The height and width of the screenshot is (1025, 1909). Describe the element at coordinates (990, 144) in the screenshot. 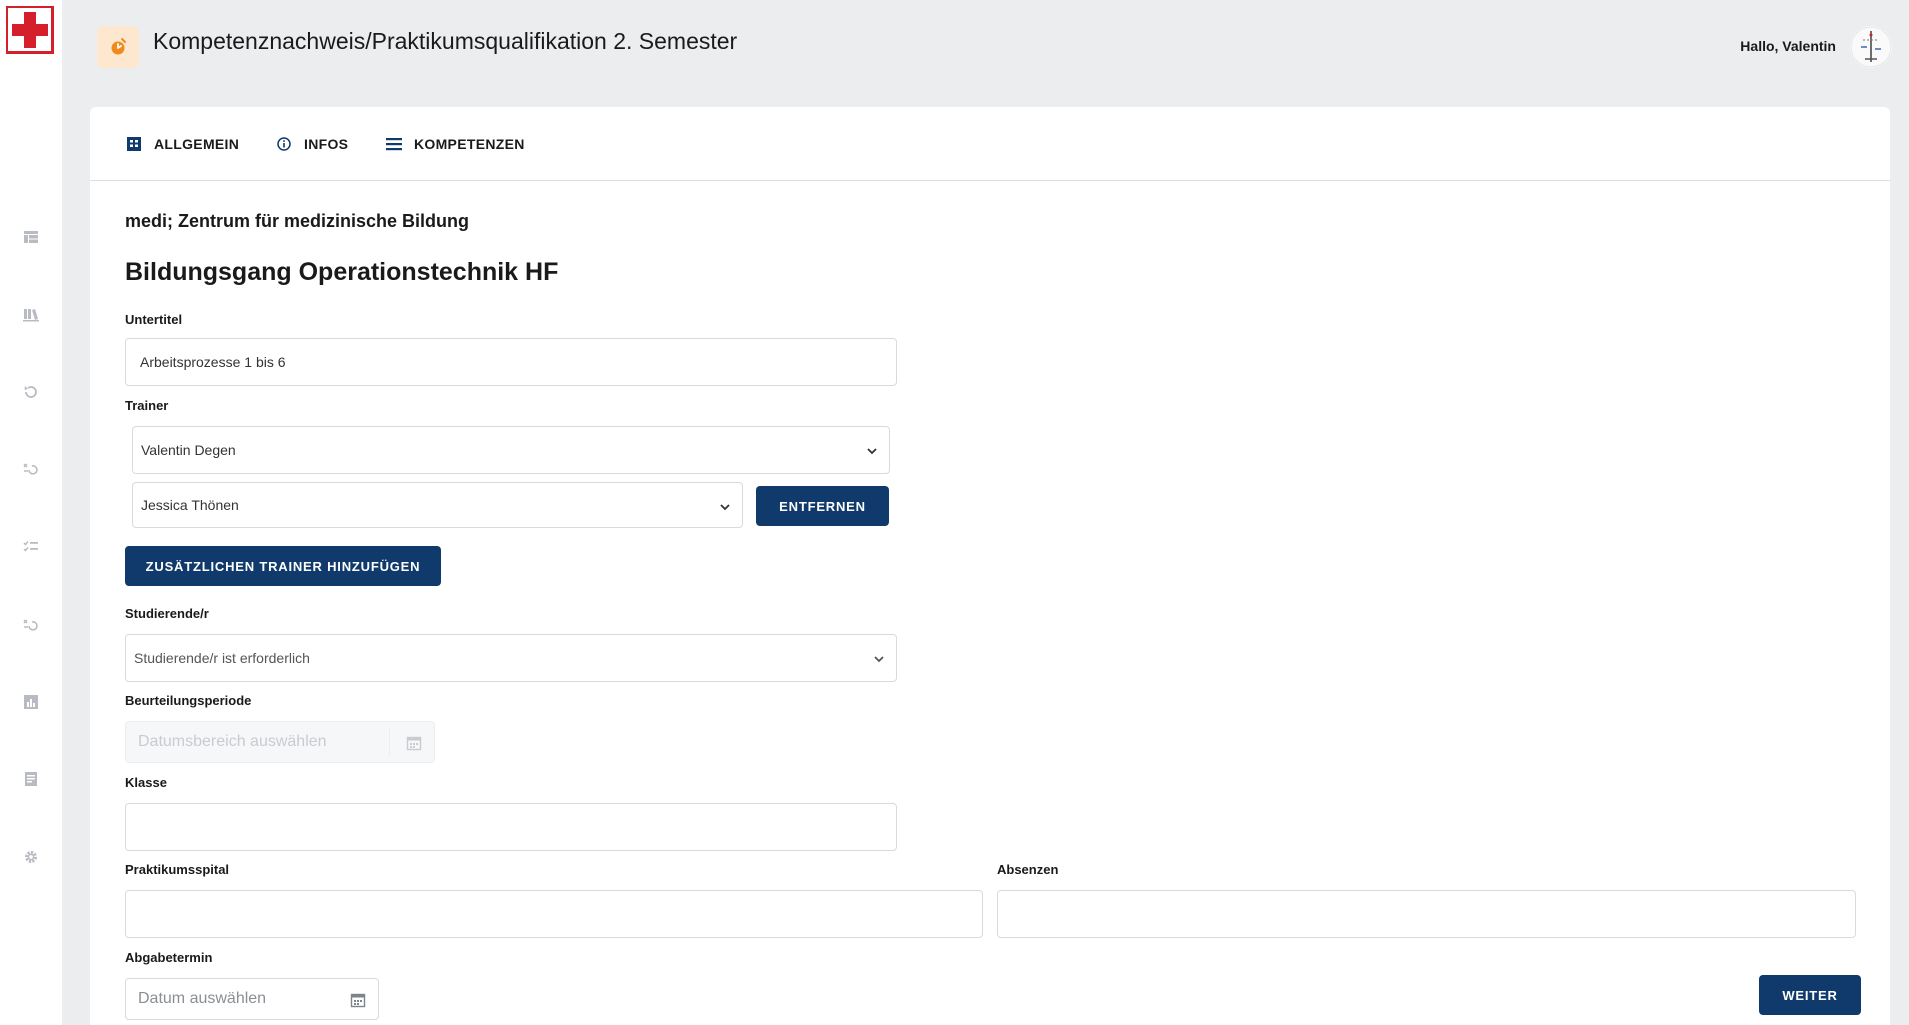

I see `tab-bar: ALLGEMEIN INFOS KOMPETENZEN` at that location.